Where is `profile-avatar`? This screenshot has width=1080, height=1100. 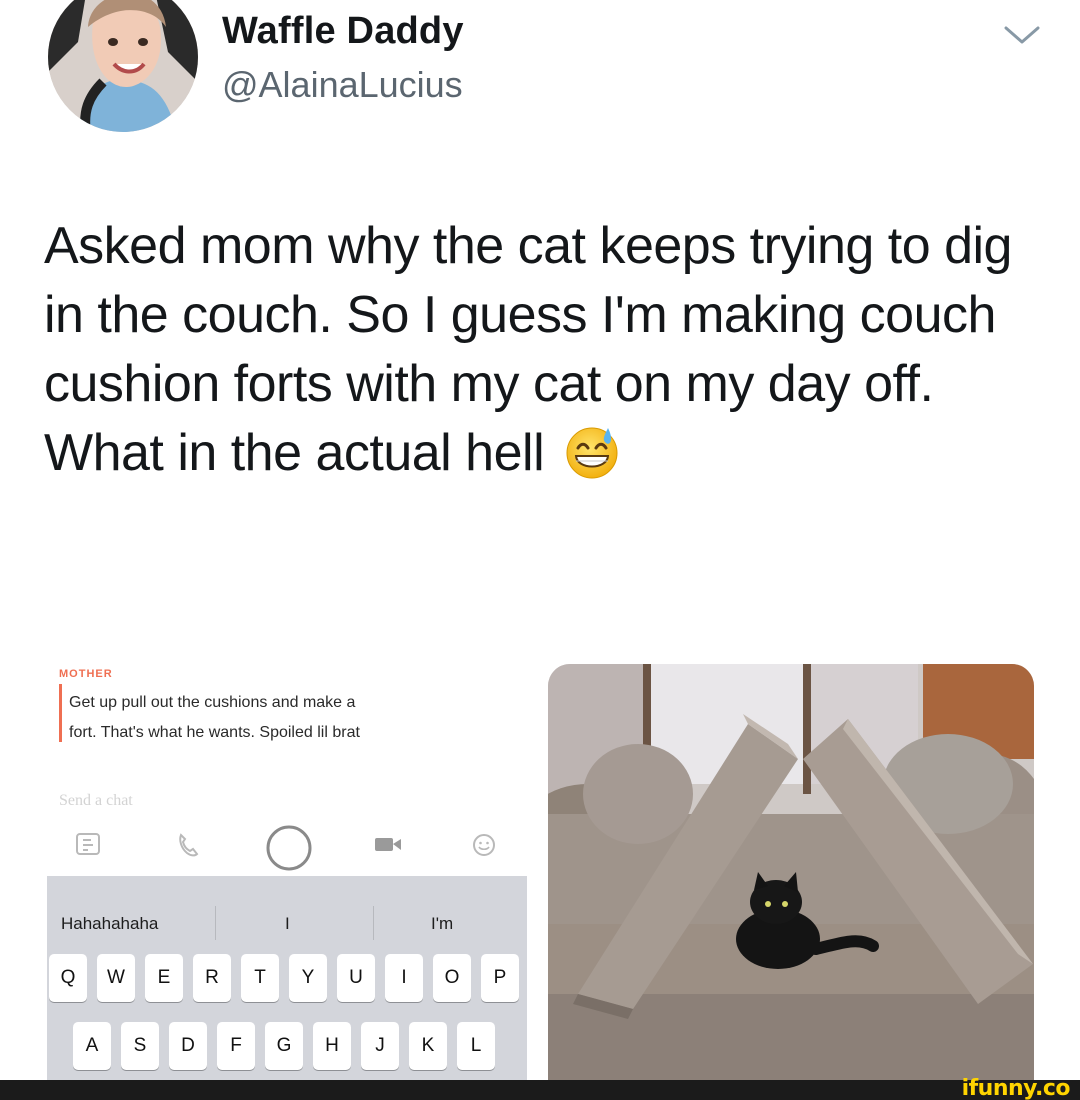 profile-avatar is located at coordinates (123, 66).